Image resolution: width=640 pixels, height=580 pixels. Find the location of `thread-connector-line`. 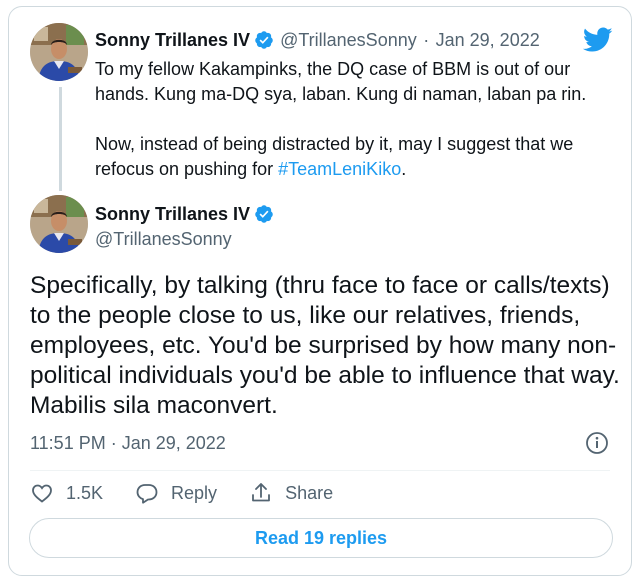

thread-connector-line is located at coordinates (60, 139).